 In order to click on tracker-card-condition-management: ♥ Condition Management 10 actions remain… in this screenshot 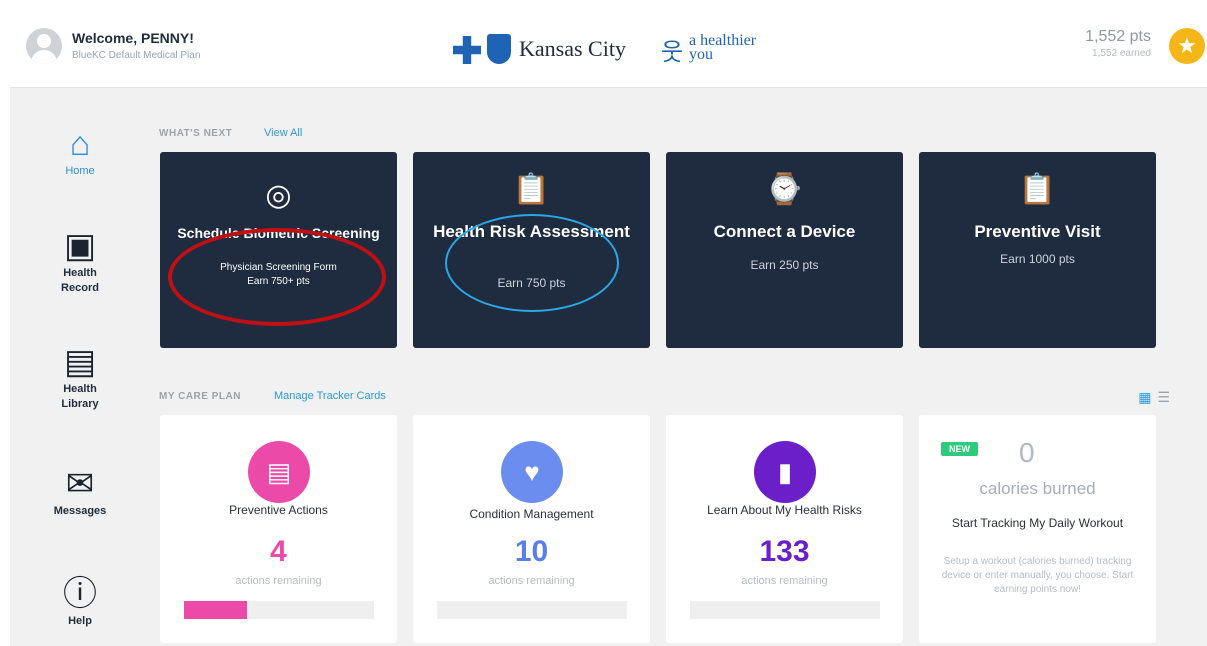, I will do `click(531, 529)`.